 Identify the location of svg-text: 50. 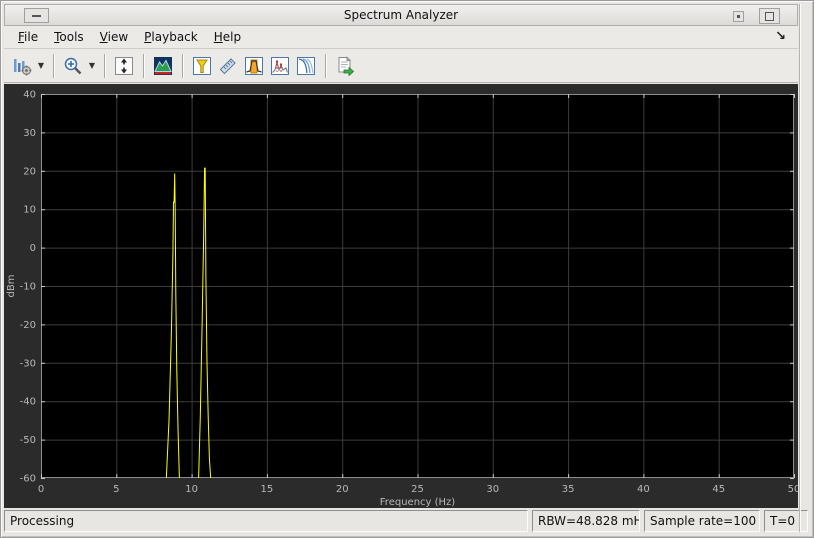
(793, 489).